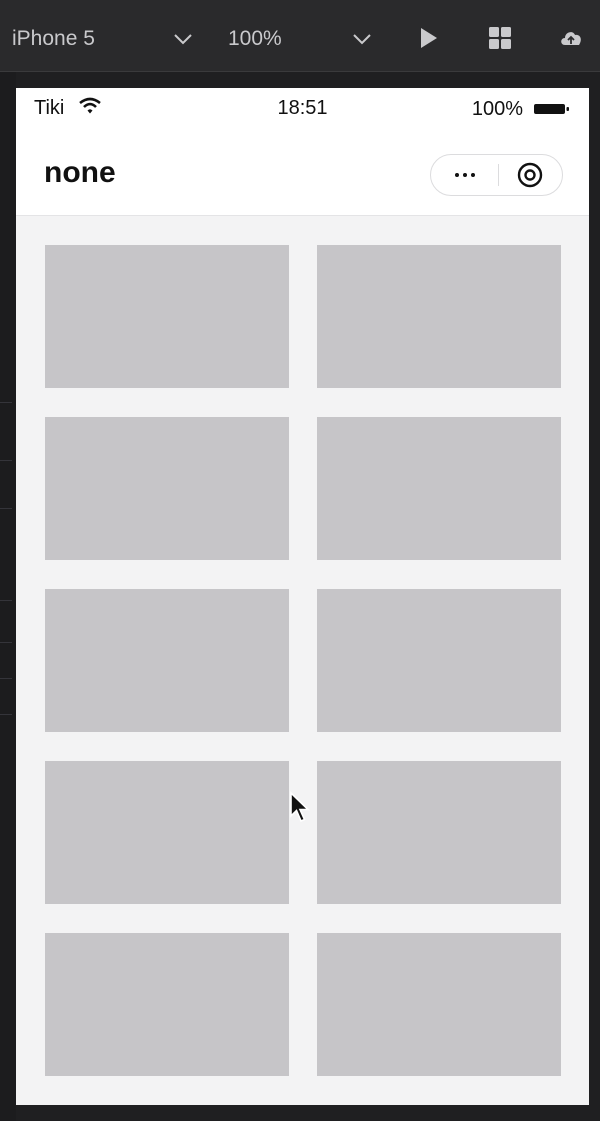 This screenshot has height=1121, width=600. Describe the element at coordinates (300, 36) in the screenshot. I see `simulator-toolbar: iPhone 5 100%` at that location.